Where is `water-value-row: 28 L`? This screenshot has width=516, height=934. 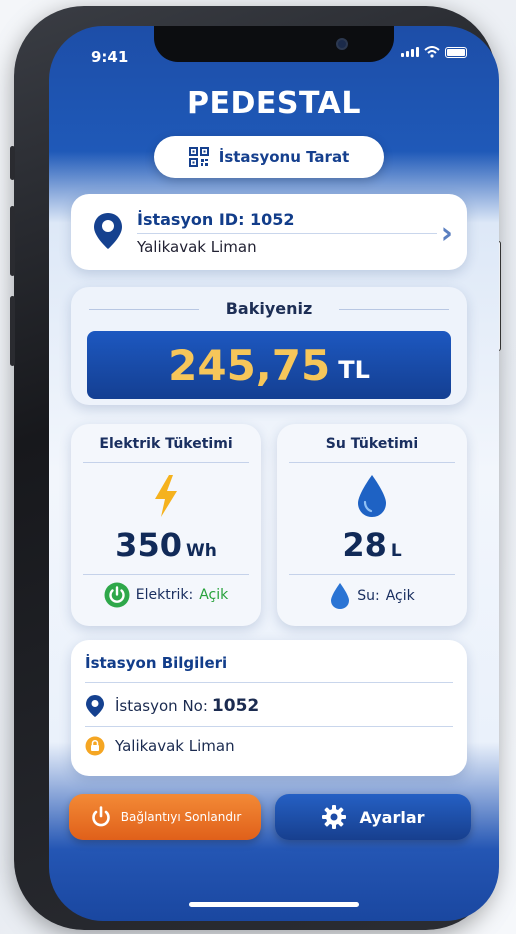 water-value-row: 28 L is located at coordinates (372, 545).